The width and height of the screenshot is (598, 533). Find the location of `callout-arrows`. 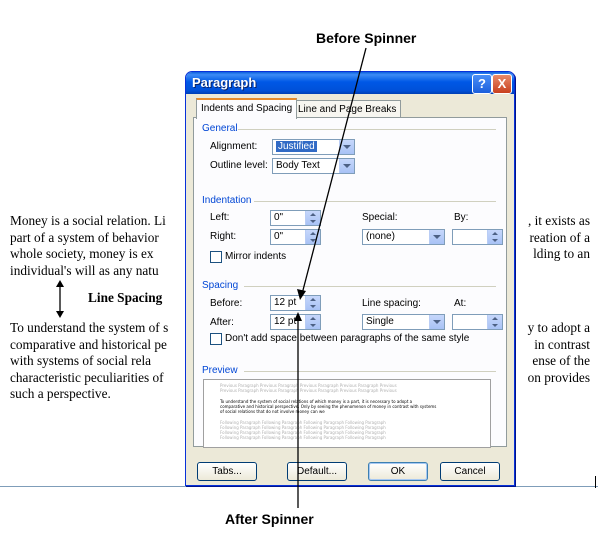

callout-arrows is located at coordinates (330, 277).